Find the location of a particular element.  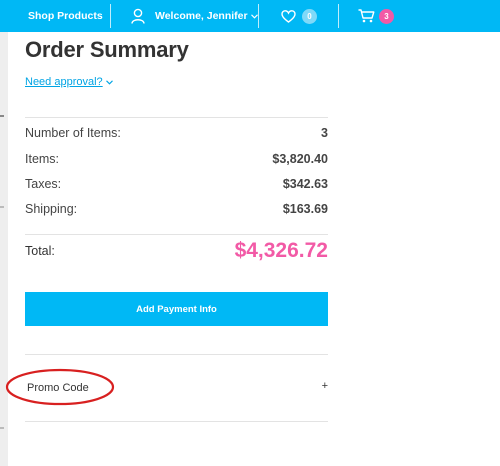

shop-products-label: Shop Products is located at coordinates (65, 16).